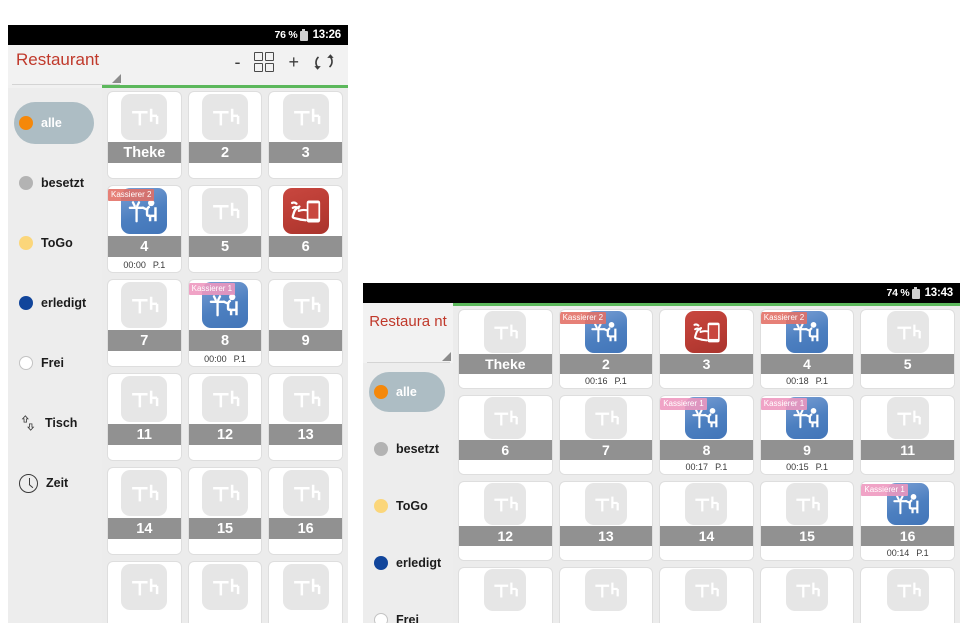 The image size is (960, 640). What do you see at coordinates (606, 349) in the screenshot?
I see `table-card: Kassierer 2 2 00:16 P.1` at bounding box center [606, 349].